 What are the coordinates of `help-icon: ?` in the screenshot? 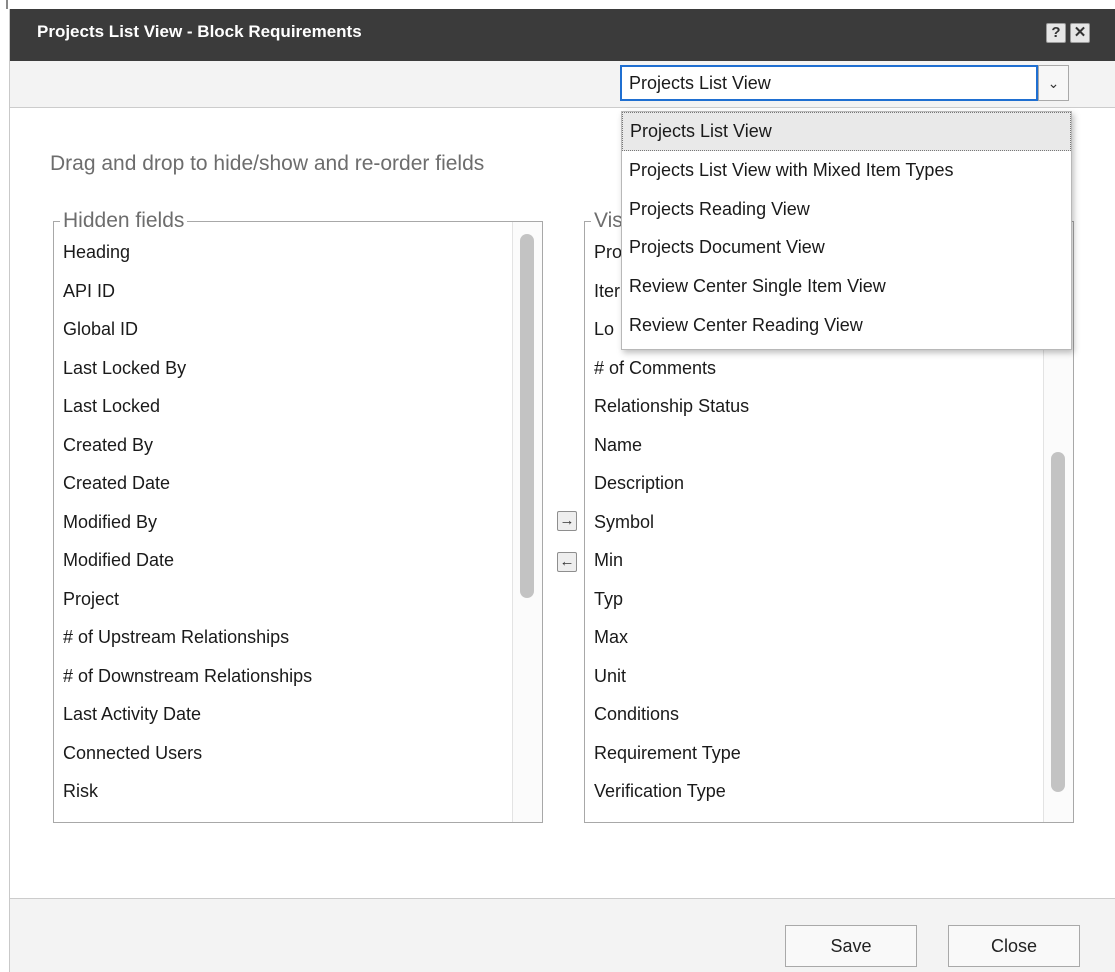 It's located at (1056, 33).